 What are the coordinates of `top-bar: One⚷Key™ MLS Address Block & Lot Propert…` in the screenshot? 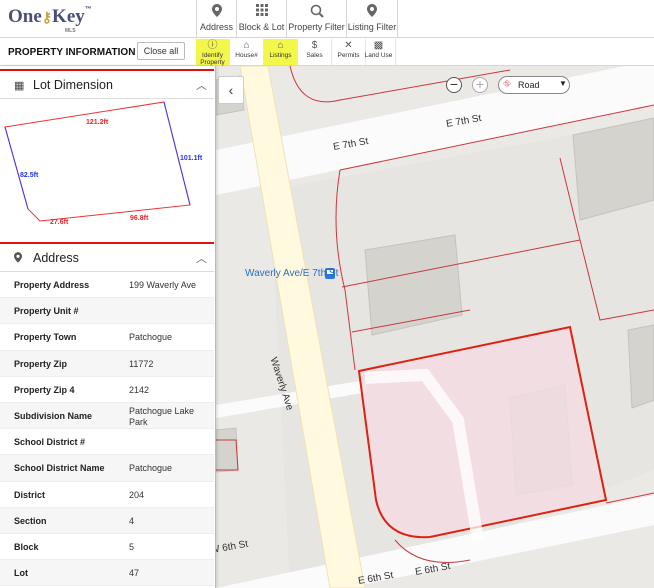 It's located at (327, 19).